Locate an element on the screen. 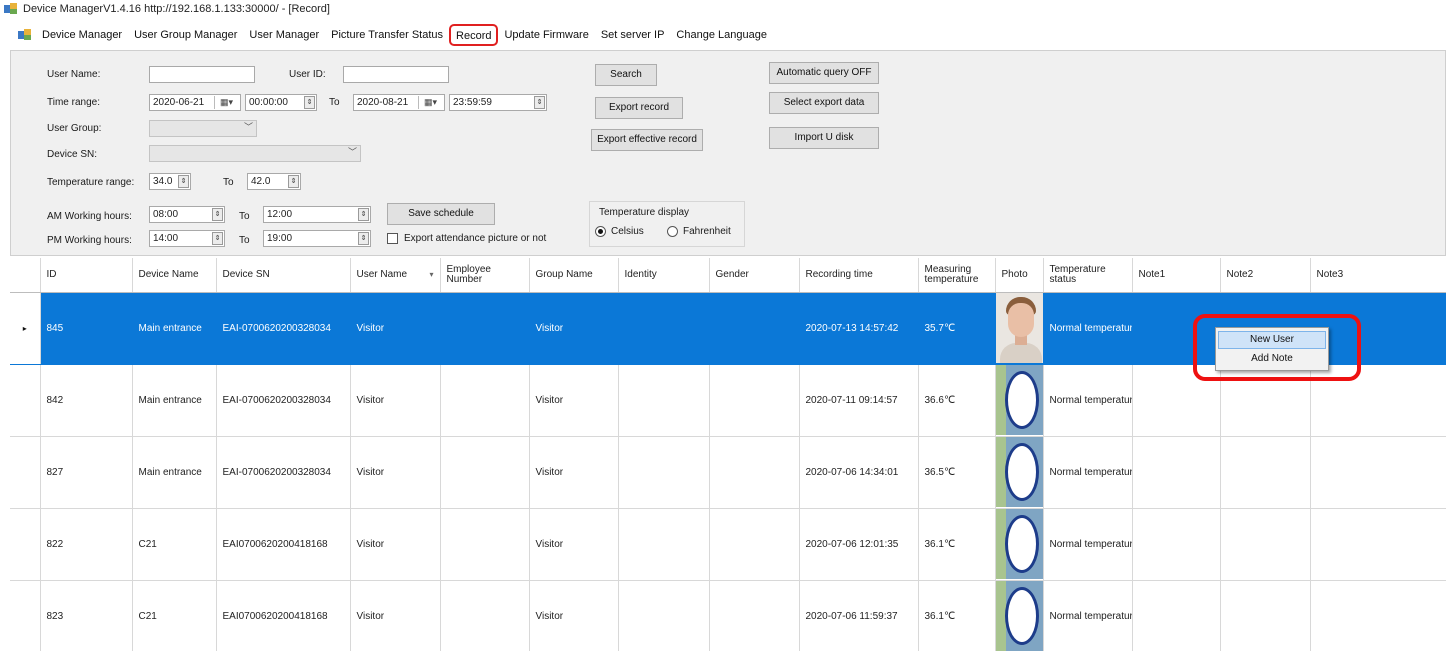  column-header: Note1 is located at coordinates (1176, 275).